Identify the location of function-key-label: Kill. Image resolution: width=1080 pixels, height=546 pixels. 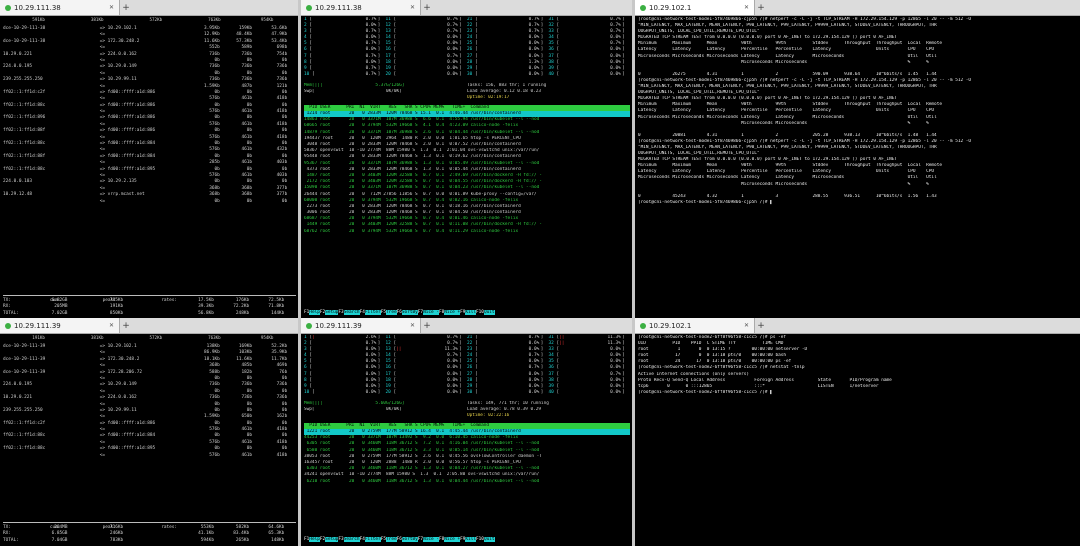
(470, 312).